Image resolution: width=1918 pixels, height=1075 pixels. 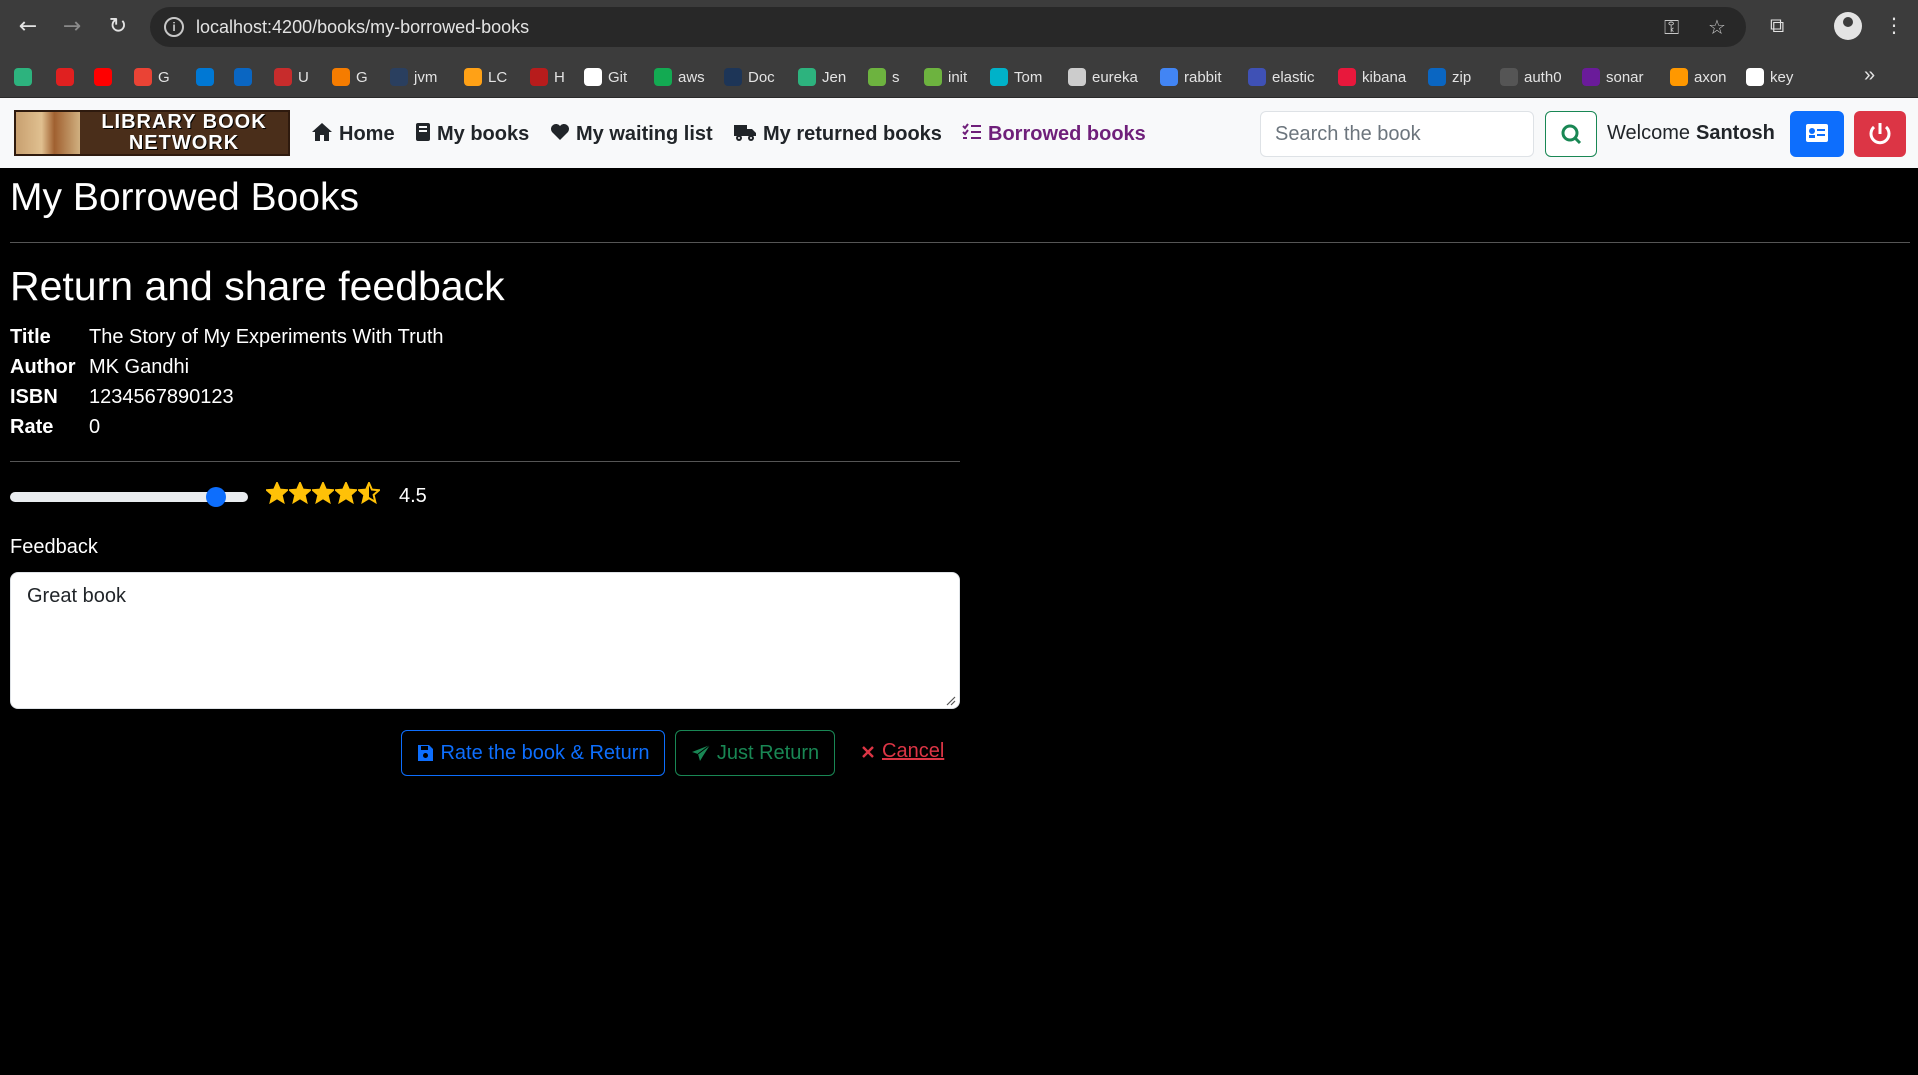 What do you see at coordinates (605, 77) in the screenshot?
I see `bookmark-item: Git` at bounding box center [605, 77].